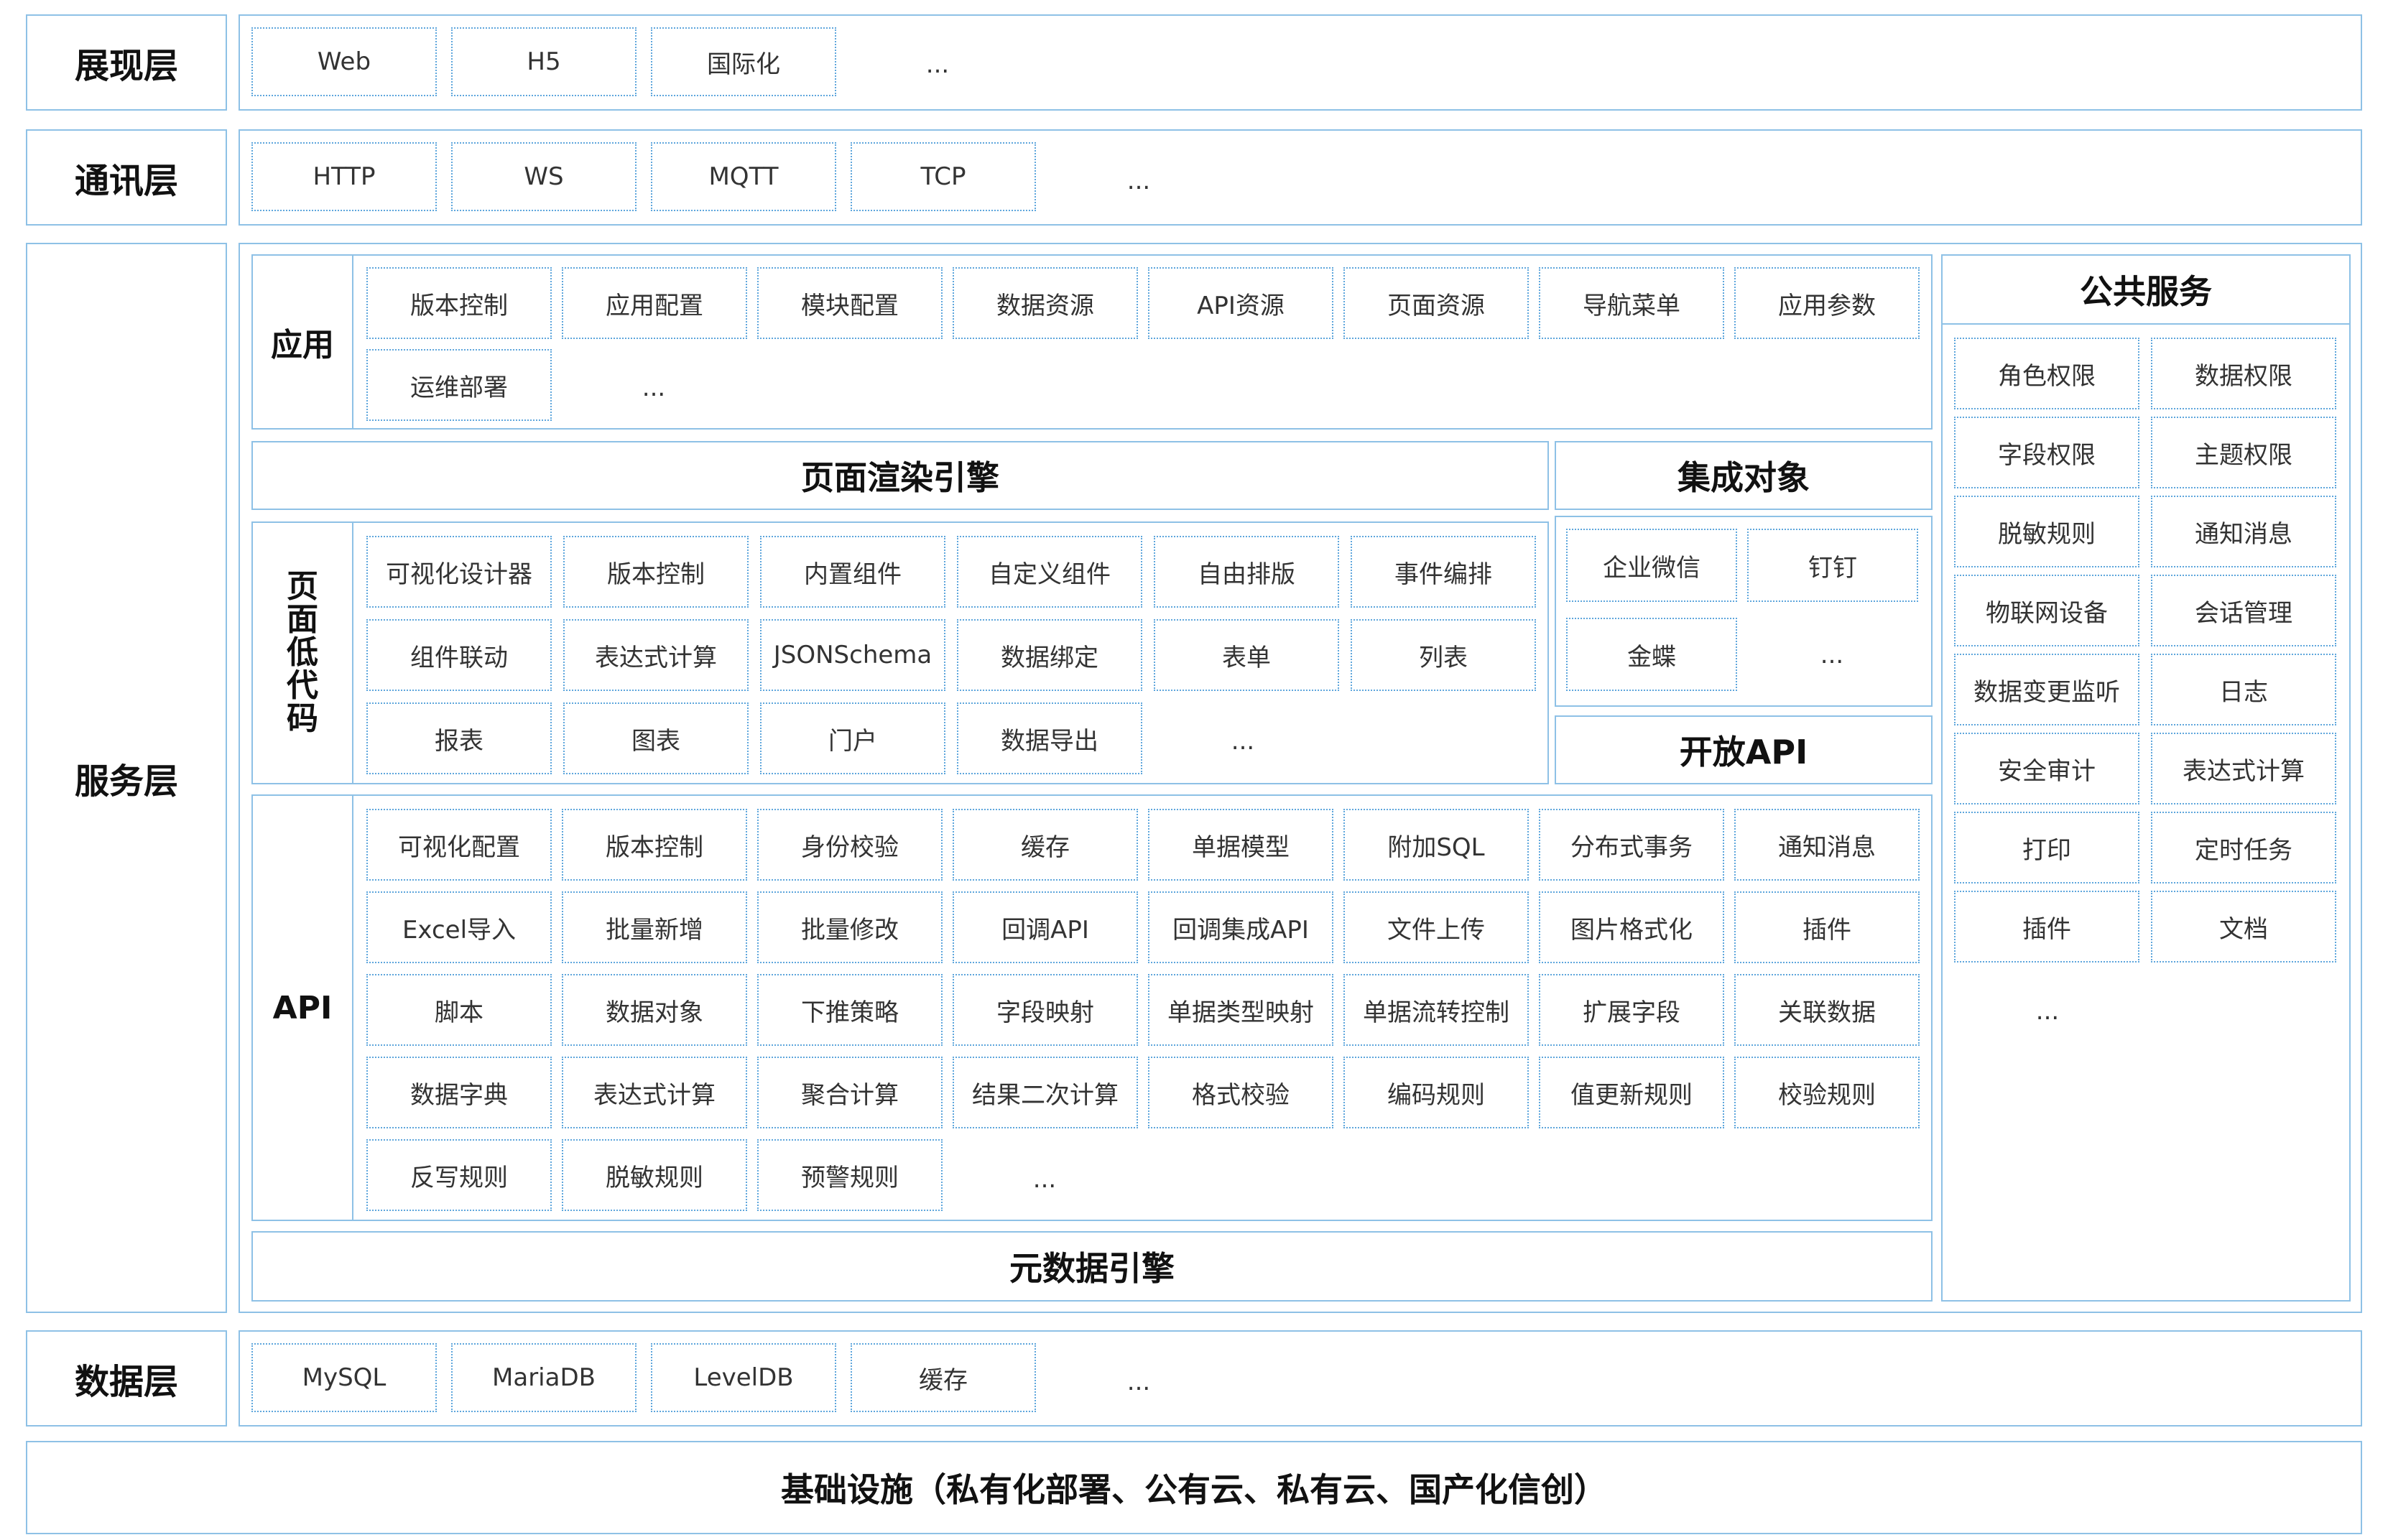 This screenshot has width=2388, height=1540. Describe the element at coordinates (1651, 565) in the screenshot. I see `integration-item-wecom: 企业微信` at that location.